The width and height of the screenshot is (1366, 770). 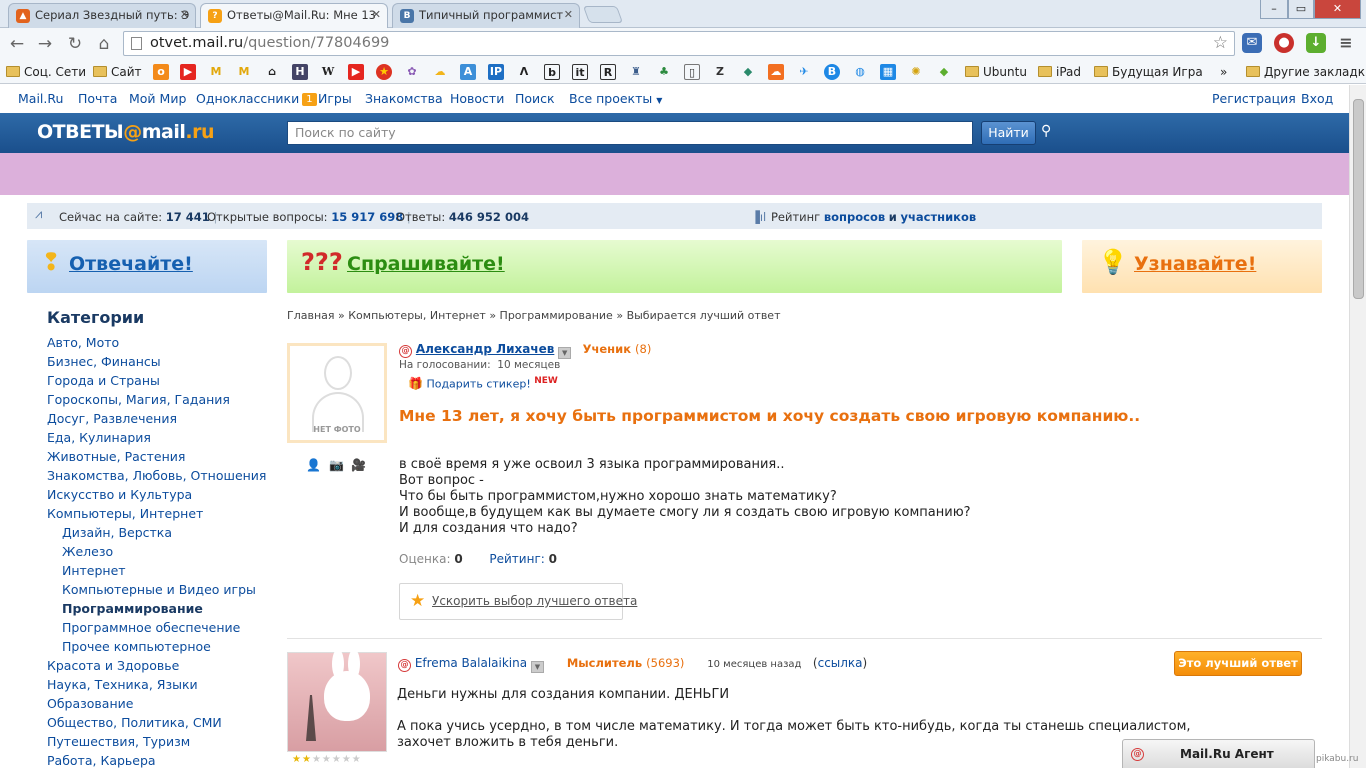 What do you see at coordinates (404, 98) in the screenshot?
I see `nav-znakomstva: Знакомства` at bounding box center [404, 98].